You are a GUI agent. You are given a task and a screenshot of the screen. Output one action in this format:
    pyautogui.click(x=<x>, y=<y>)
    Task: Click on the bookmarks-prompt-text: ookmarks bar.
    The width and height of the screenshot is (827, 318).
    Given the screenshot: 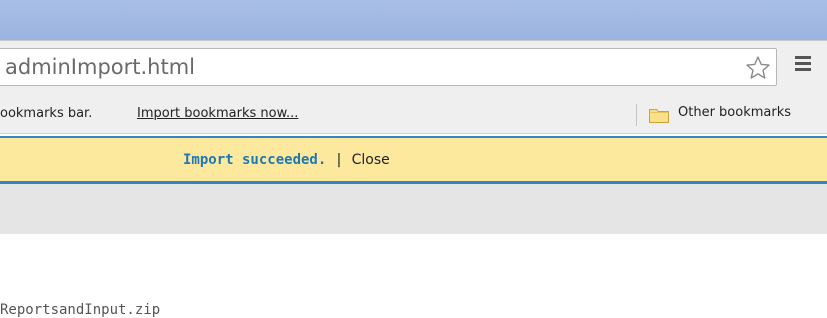 What is the action you would take?
    pyautogui.click(x=46, y=113)
    